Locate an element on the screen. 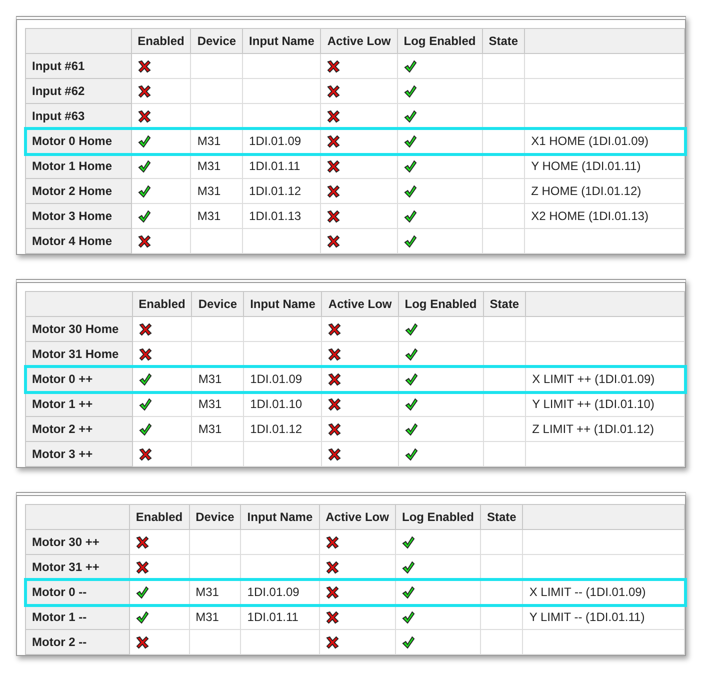  row-header: Motor 2 Home is located at coordinates (79, 191).